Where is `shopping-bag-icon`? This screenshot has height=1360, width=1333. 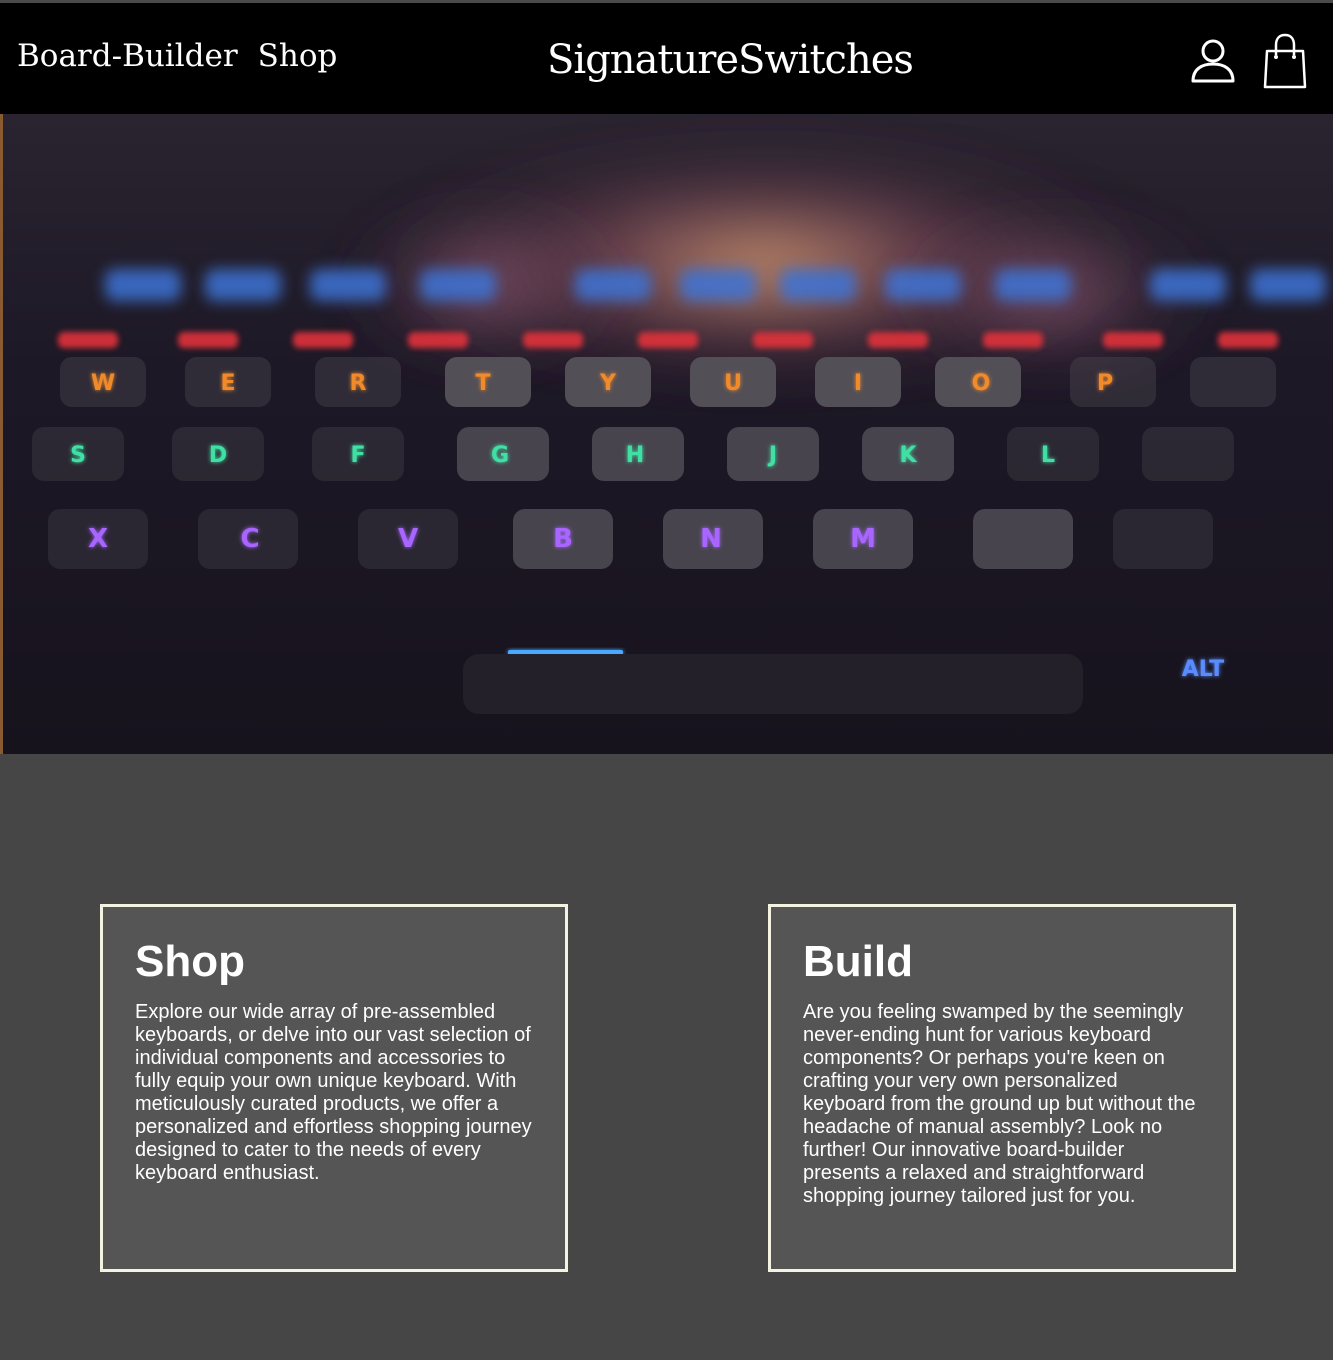 shopping-bag-icon is located at coordinates (1285, 61).